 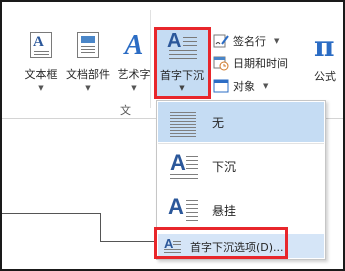 I want to click on docparts-dropdown-arrow: ▼, so click(x=88, y=88).